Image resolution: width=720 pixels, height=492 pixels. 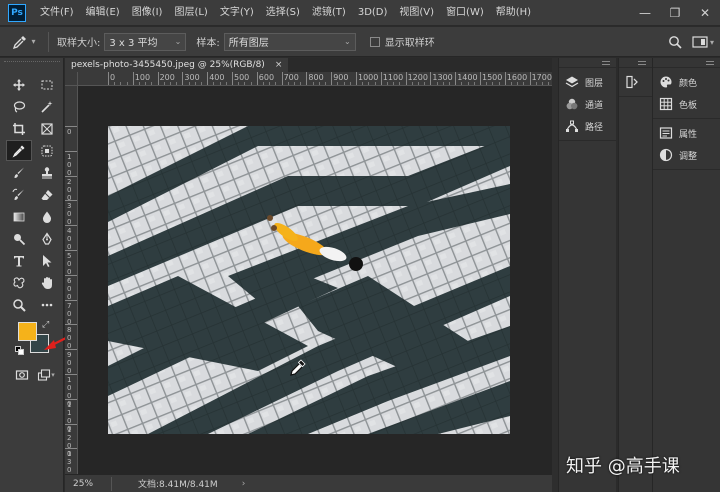 I want to click on stamp-tool, so click(x=47, y=172).